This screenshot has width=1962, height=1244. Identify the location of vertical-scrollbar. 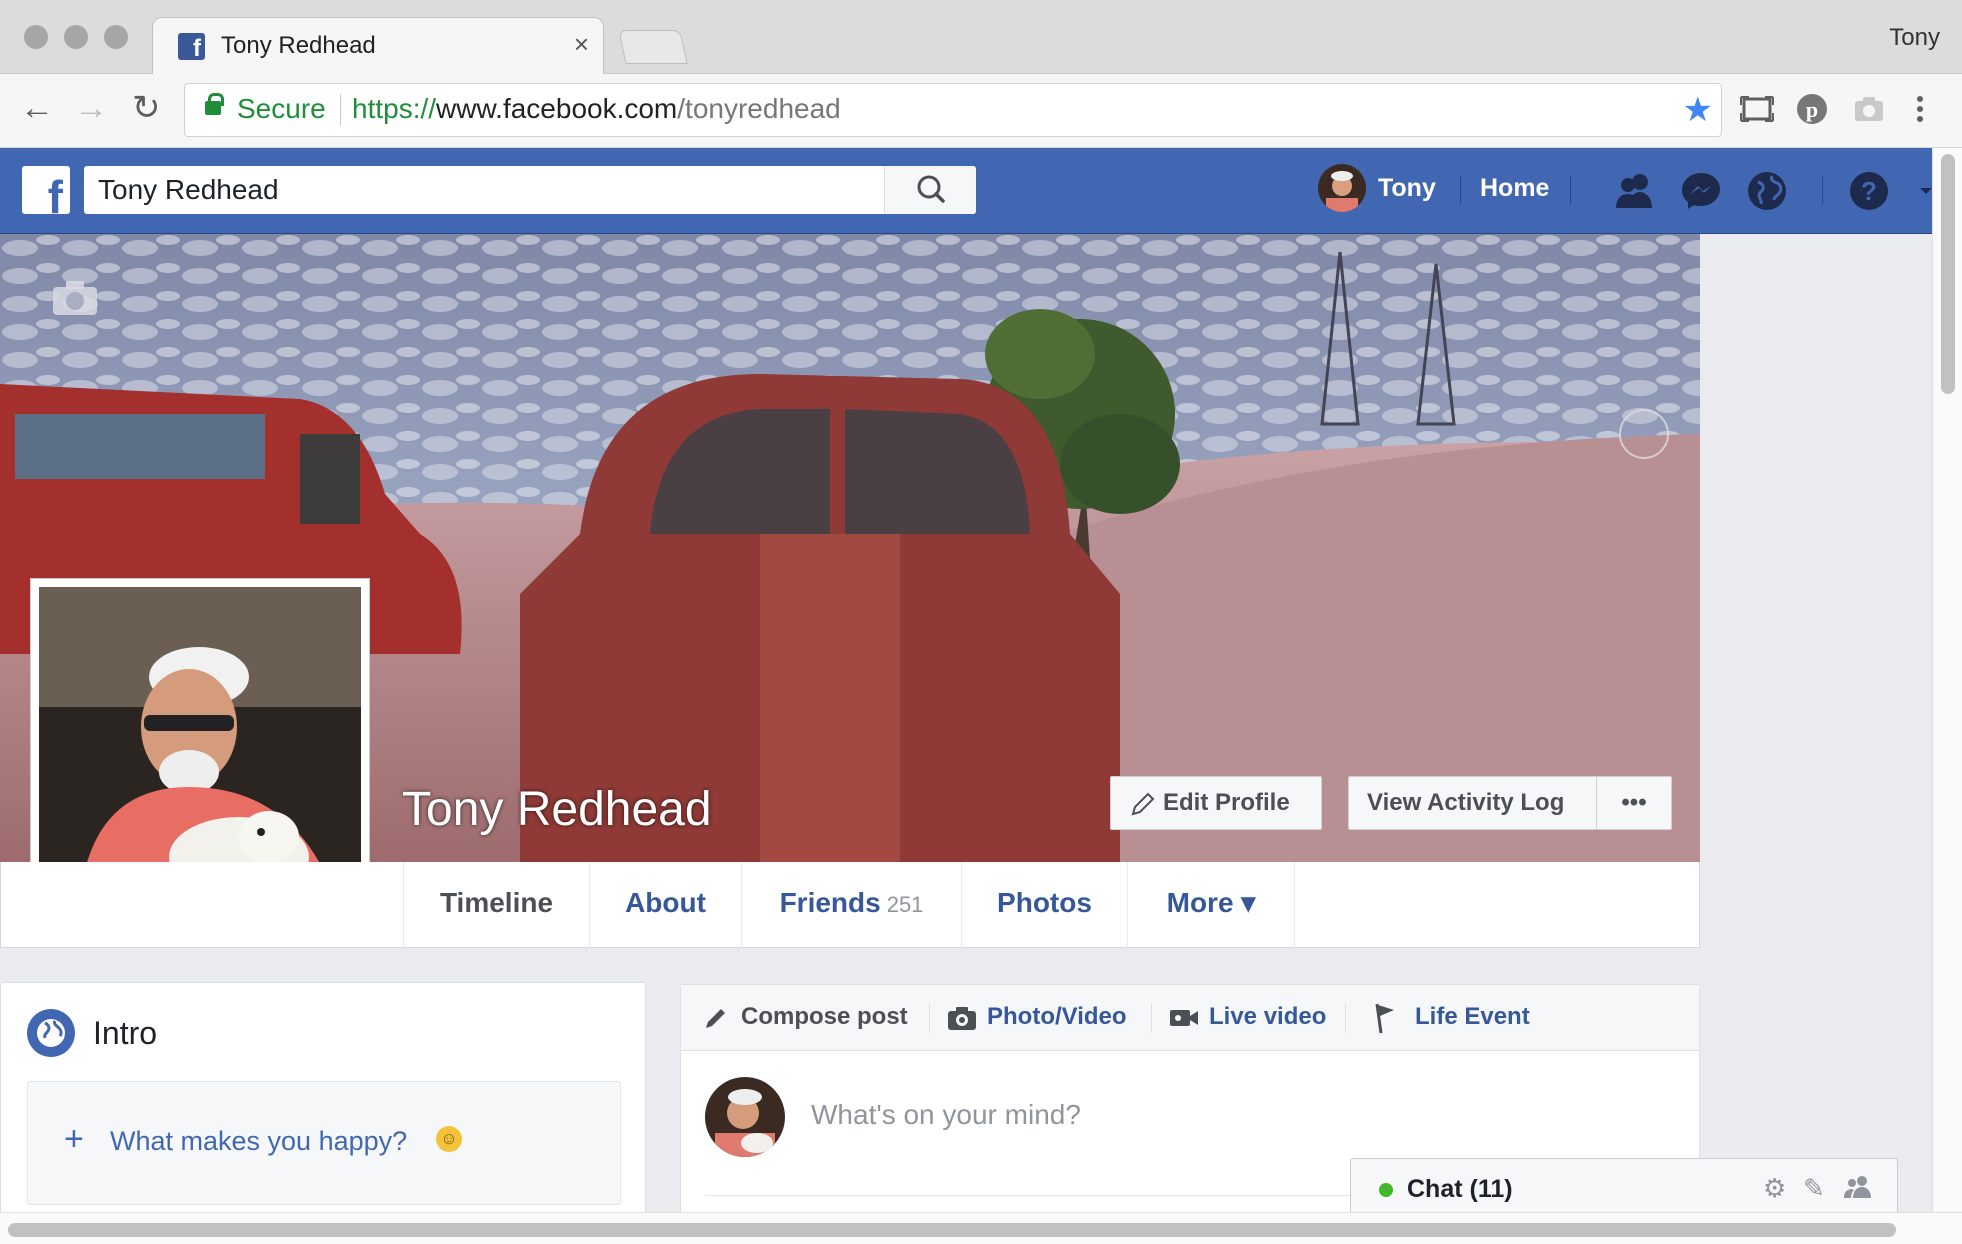
(1947, 680).